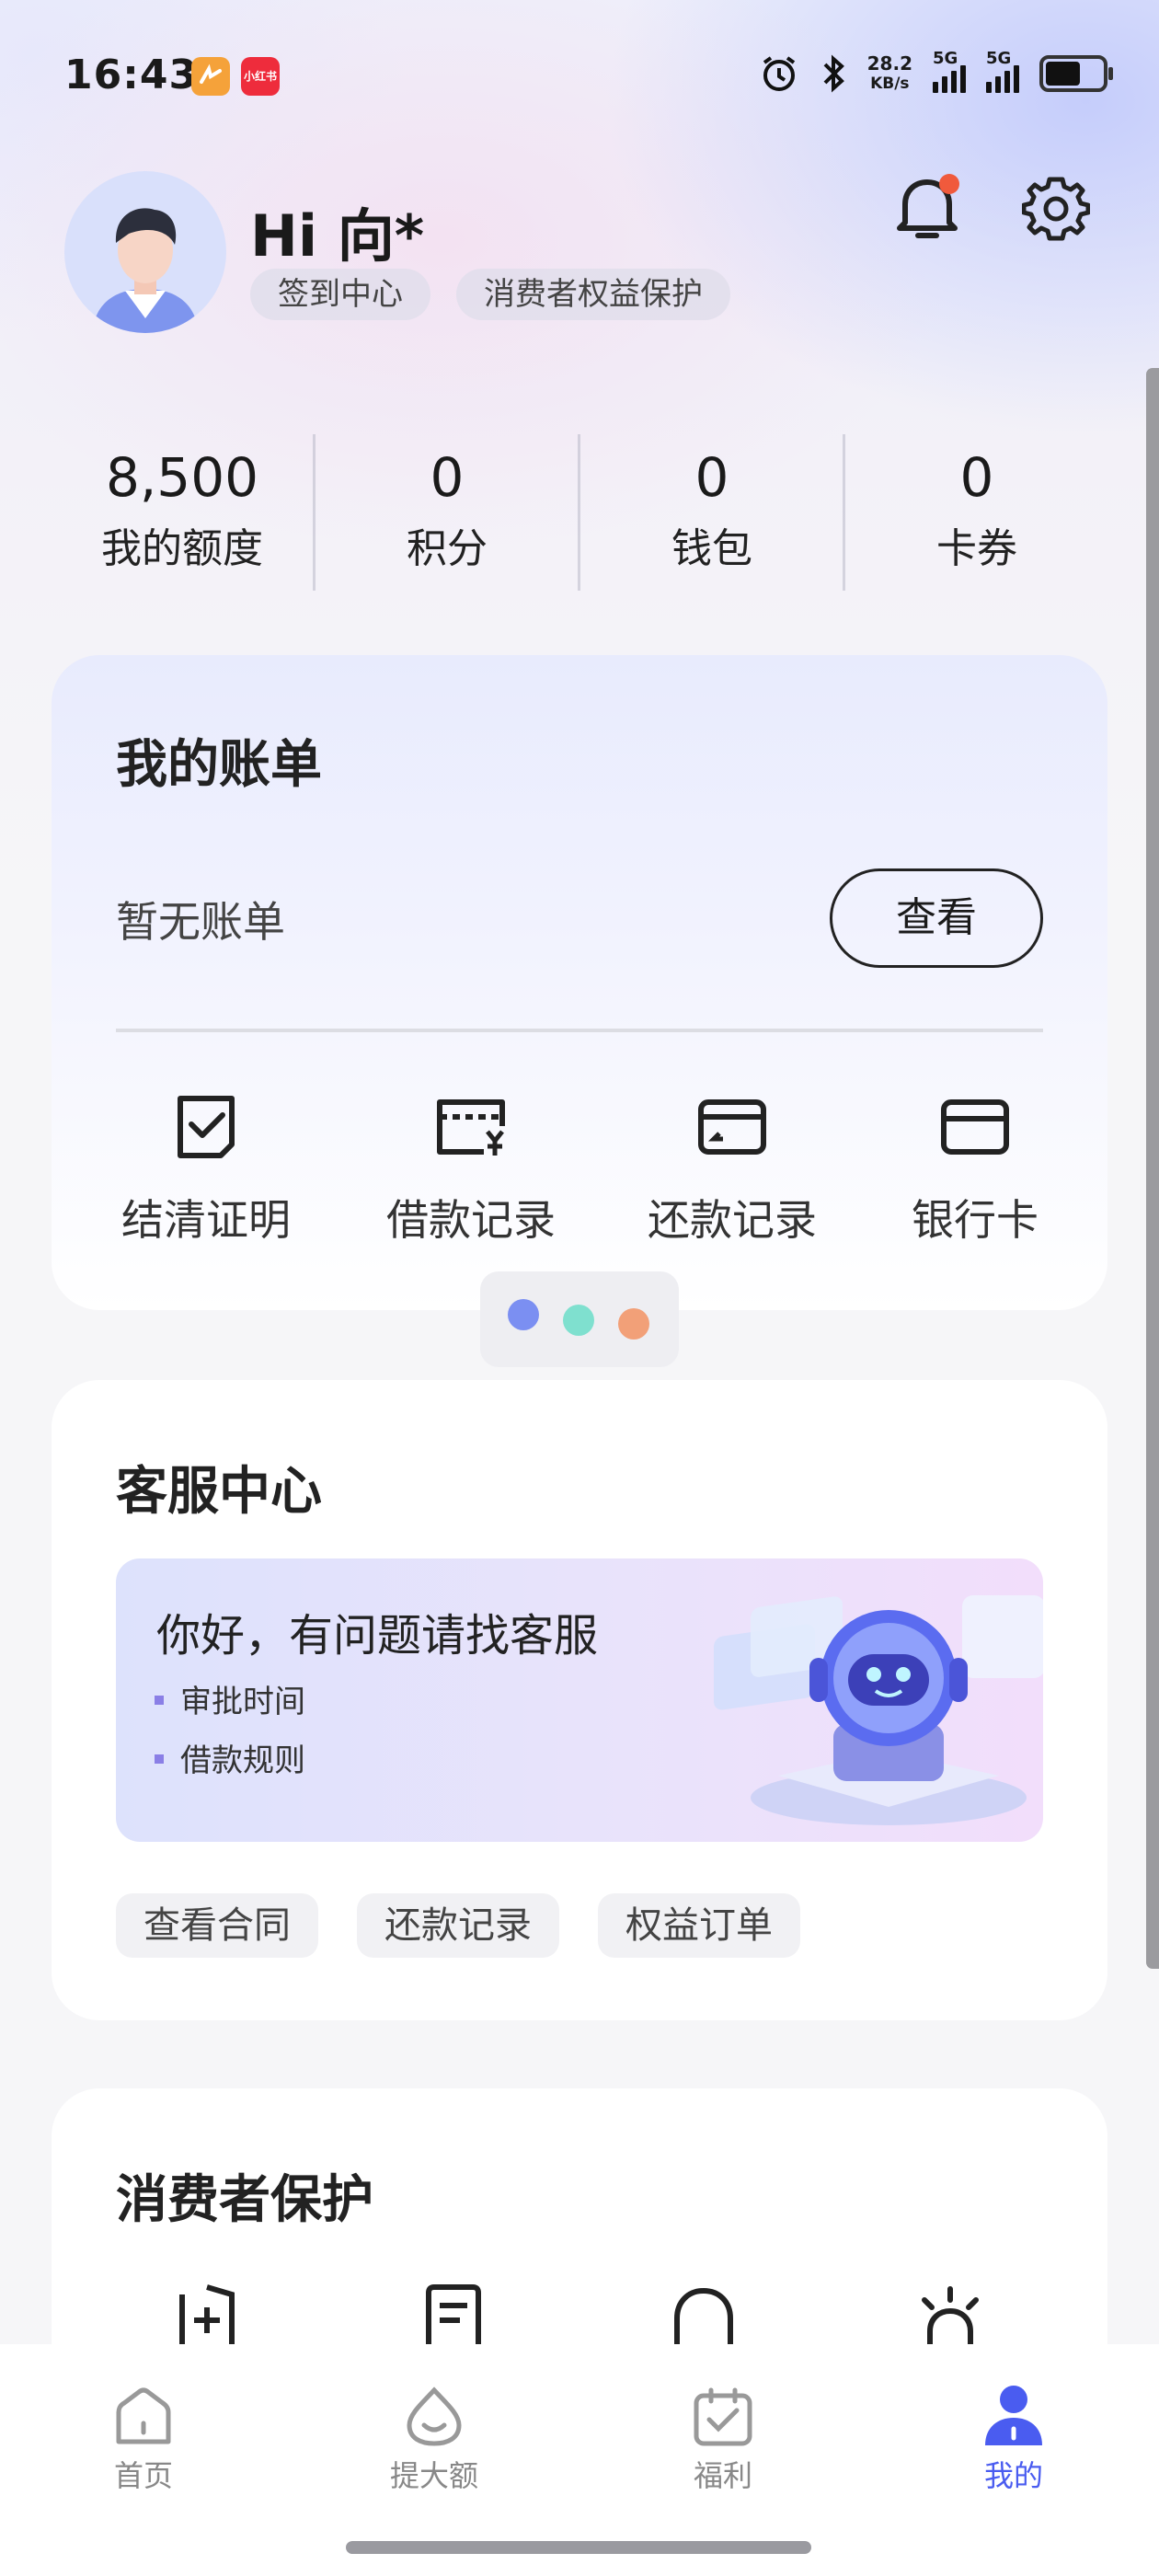  I want to click on stat-label: 钱包, so click(711, 548).